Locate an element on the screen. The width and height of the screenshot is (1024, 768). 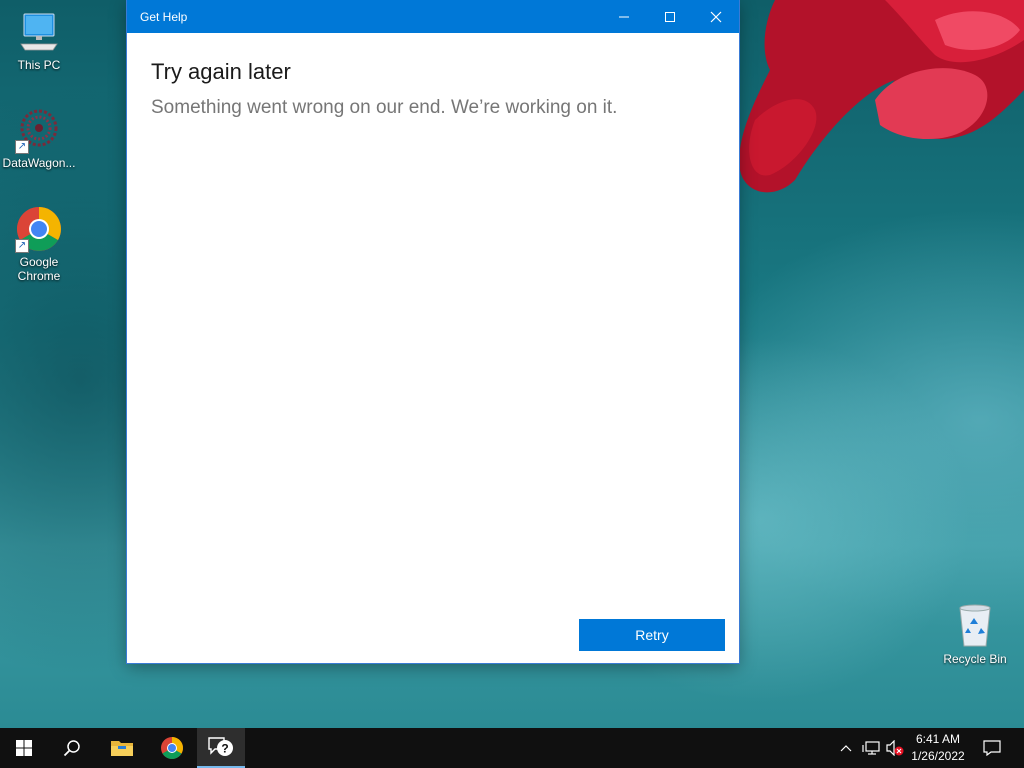
file-explorer-icon is located at coordinates (122, 748).